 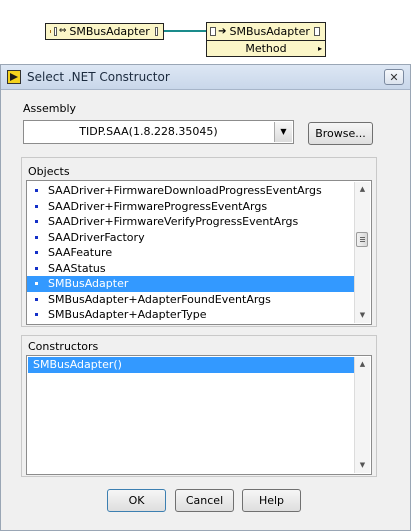 I want to click on constructors-scrollbar: ▲ ▼, so click(x=362, y=415).